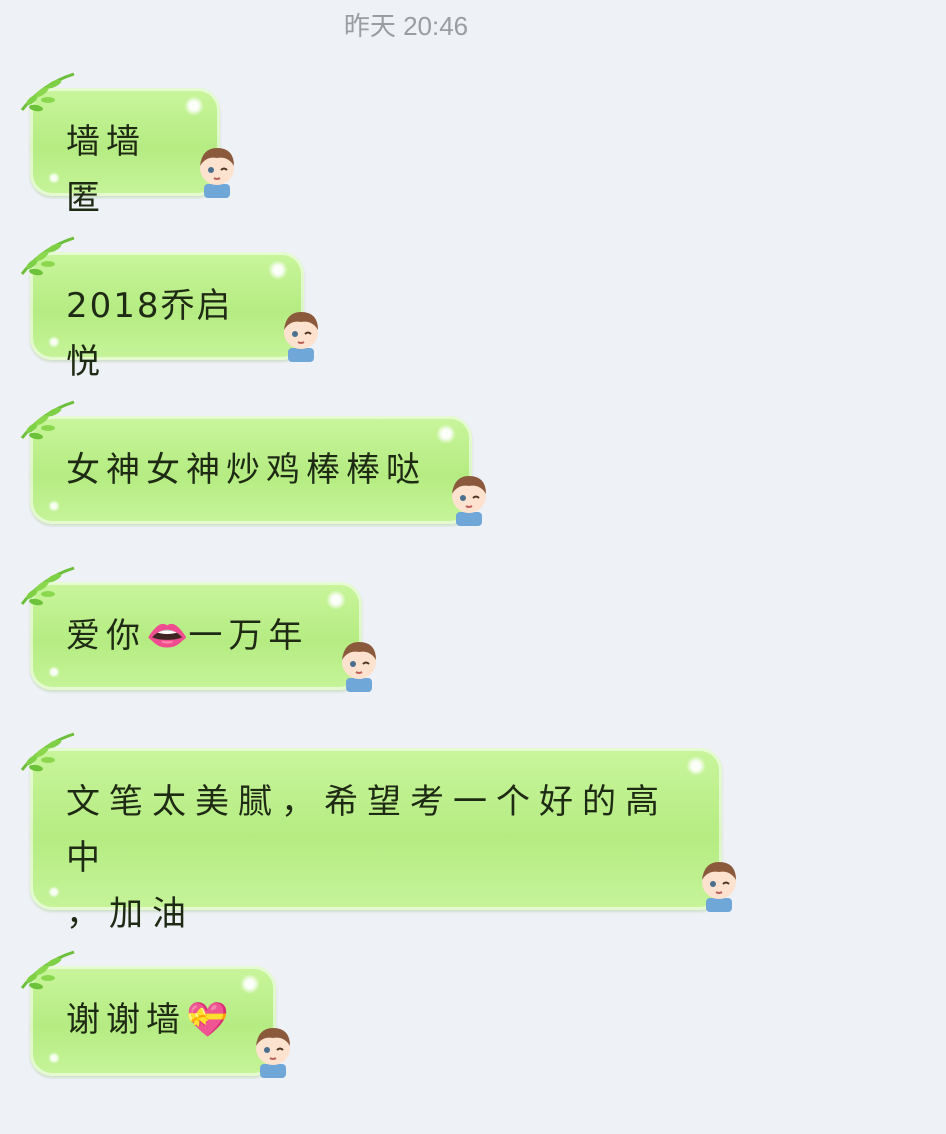 The image size is (946, 1134). What do you see at coordinates (248, 636) in the screenshot?
I see `message-text-part: 一万年` at bounding box center [248, 636].